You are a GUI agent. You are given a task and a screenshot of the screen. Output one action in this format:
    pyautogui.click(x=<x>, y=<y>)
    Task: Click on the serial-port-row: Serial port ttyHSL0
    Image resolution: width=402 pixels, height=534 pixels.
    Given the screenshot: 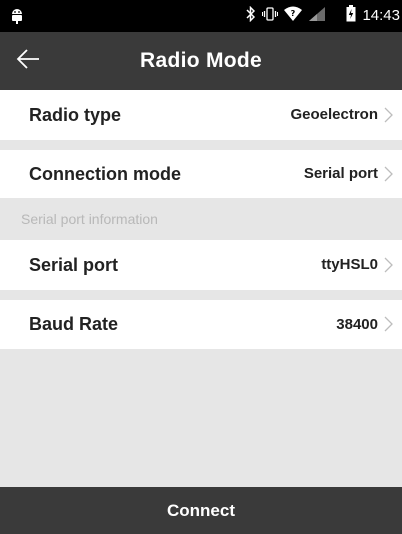 What is the action you would take?
    pyautogui.click(x=201, y=265)
    